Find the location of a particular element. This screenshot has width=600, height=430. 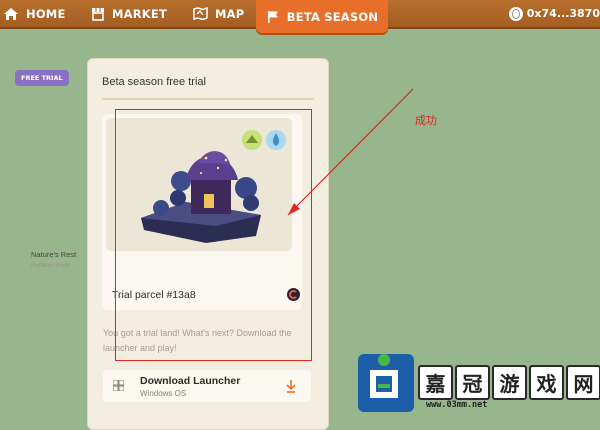

watermark-text: 嘉 冠 游 戏 网 is located at coordinates (509, 382).